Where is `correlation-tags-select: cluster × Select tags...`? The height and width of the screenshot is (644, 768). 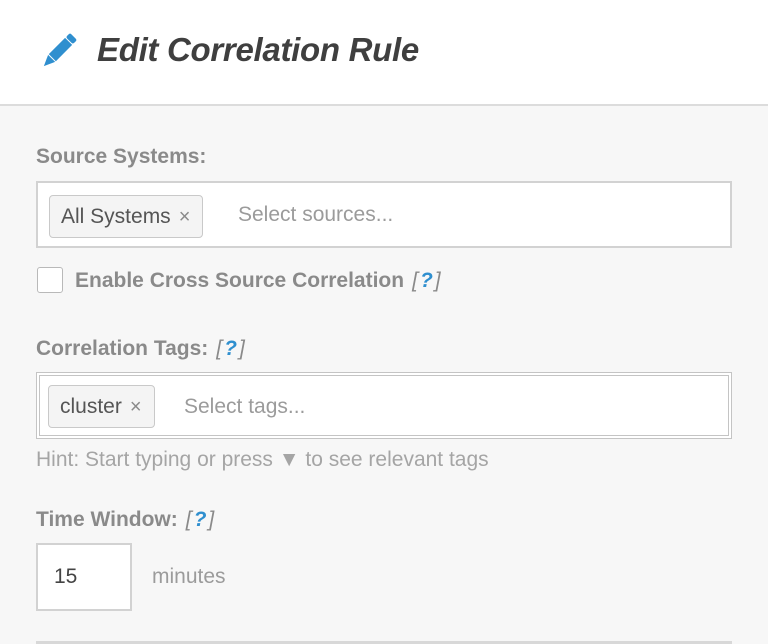 correlation-tags-select: cluster × Select tags... is located at coordinates (384, 405).